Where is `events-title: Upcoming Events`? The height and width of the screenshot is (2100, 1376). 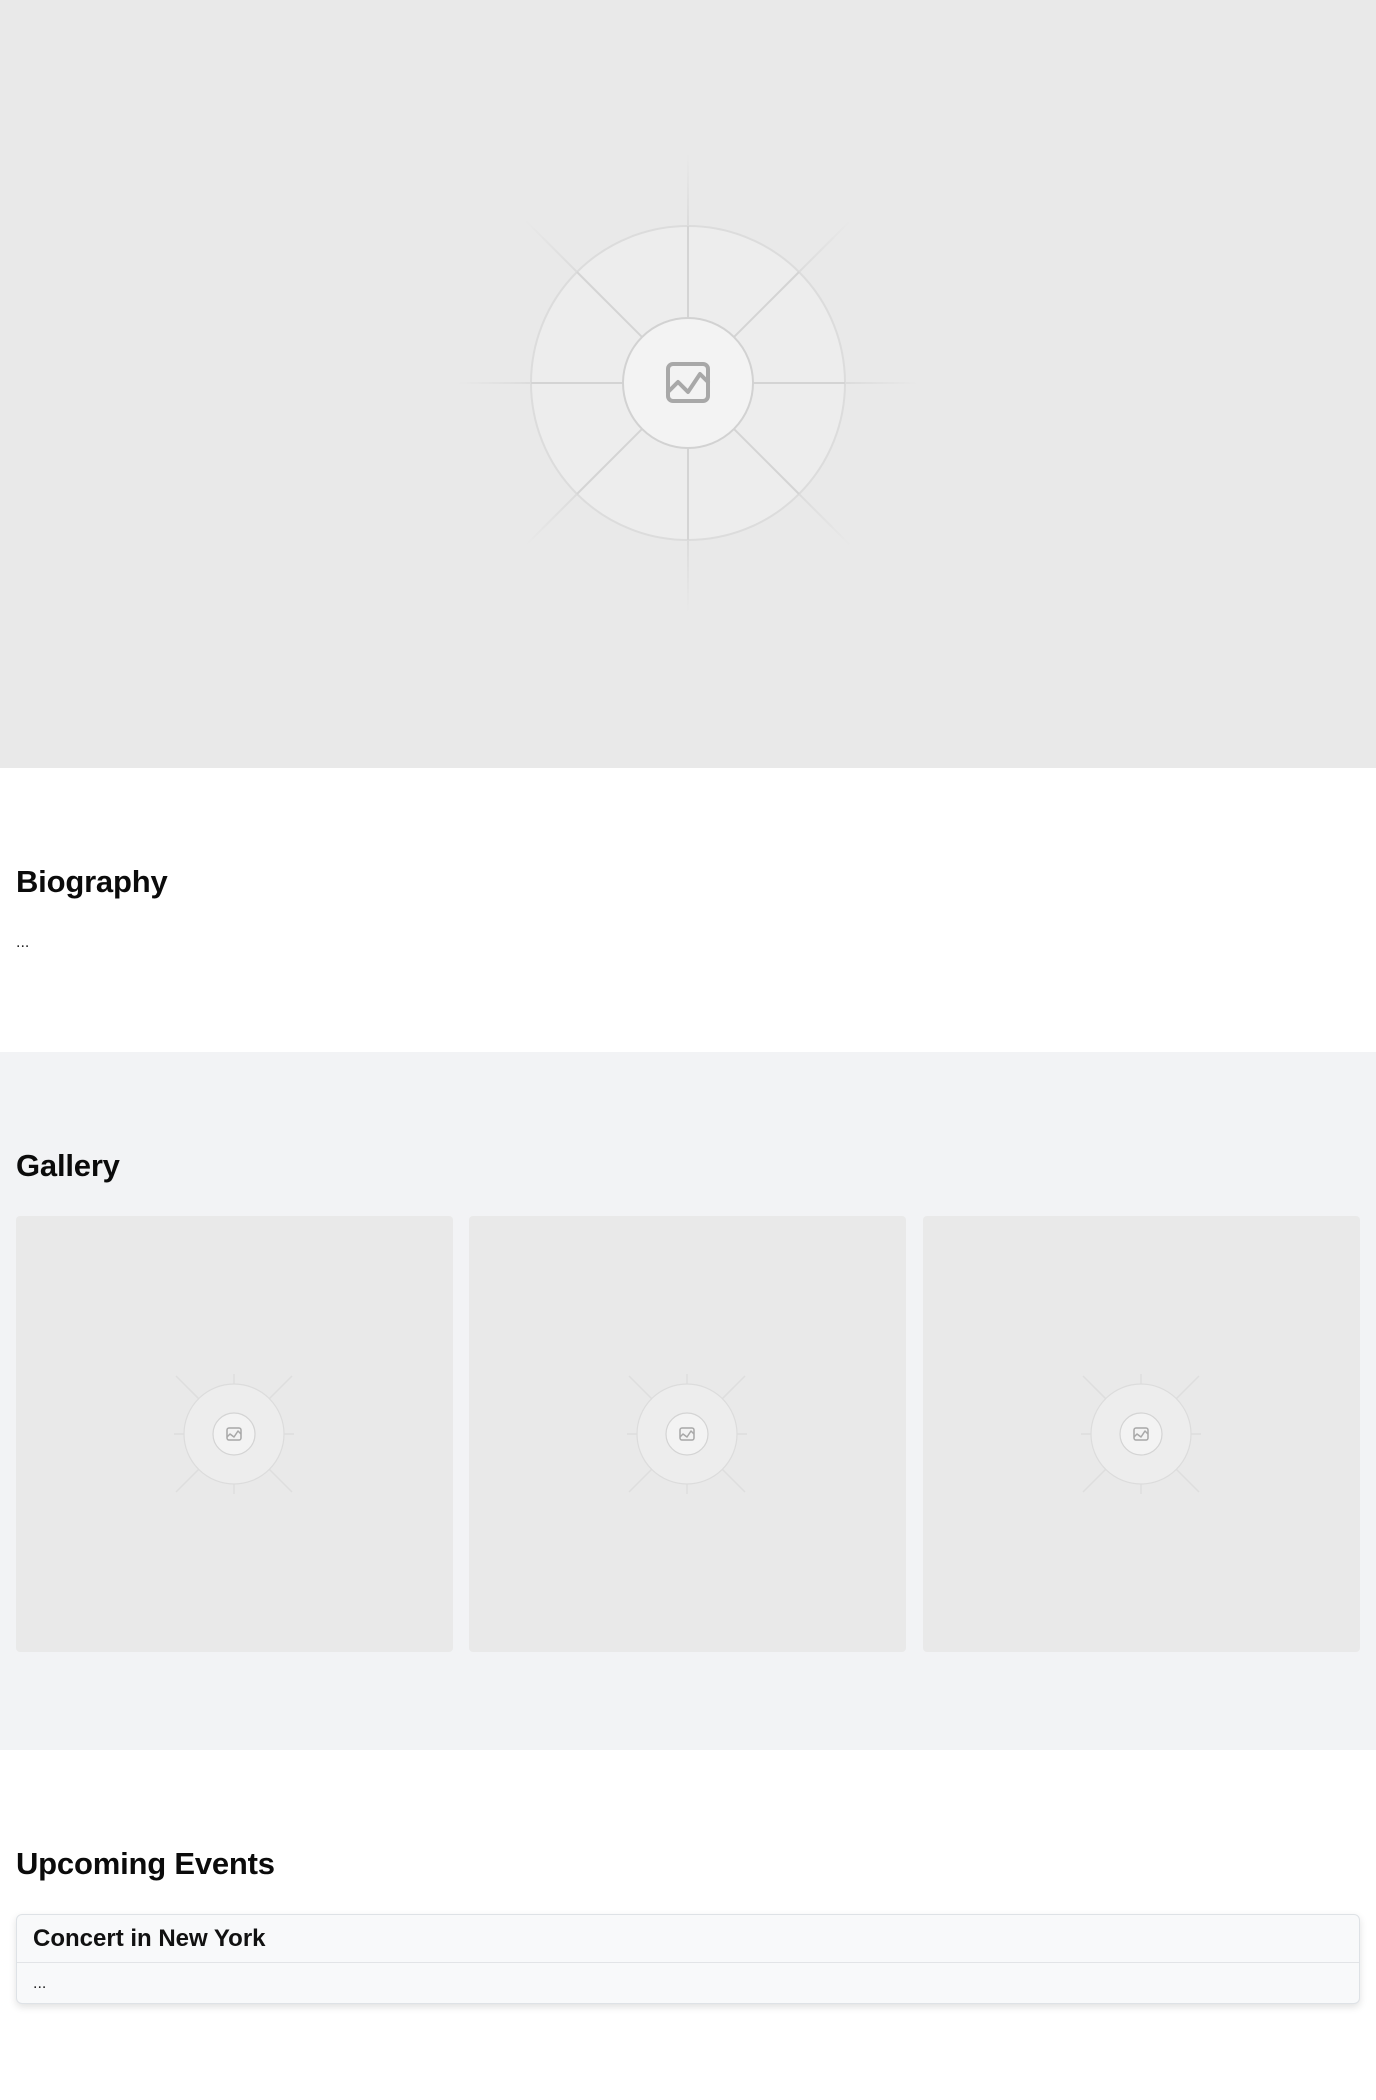 events-title: Upcoming Events is located at coordinates (145, 1863).